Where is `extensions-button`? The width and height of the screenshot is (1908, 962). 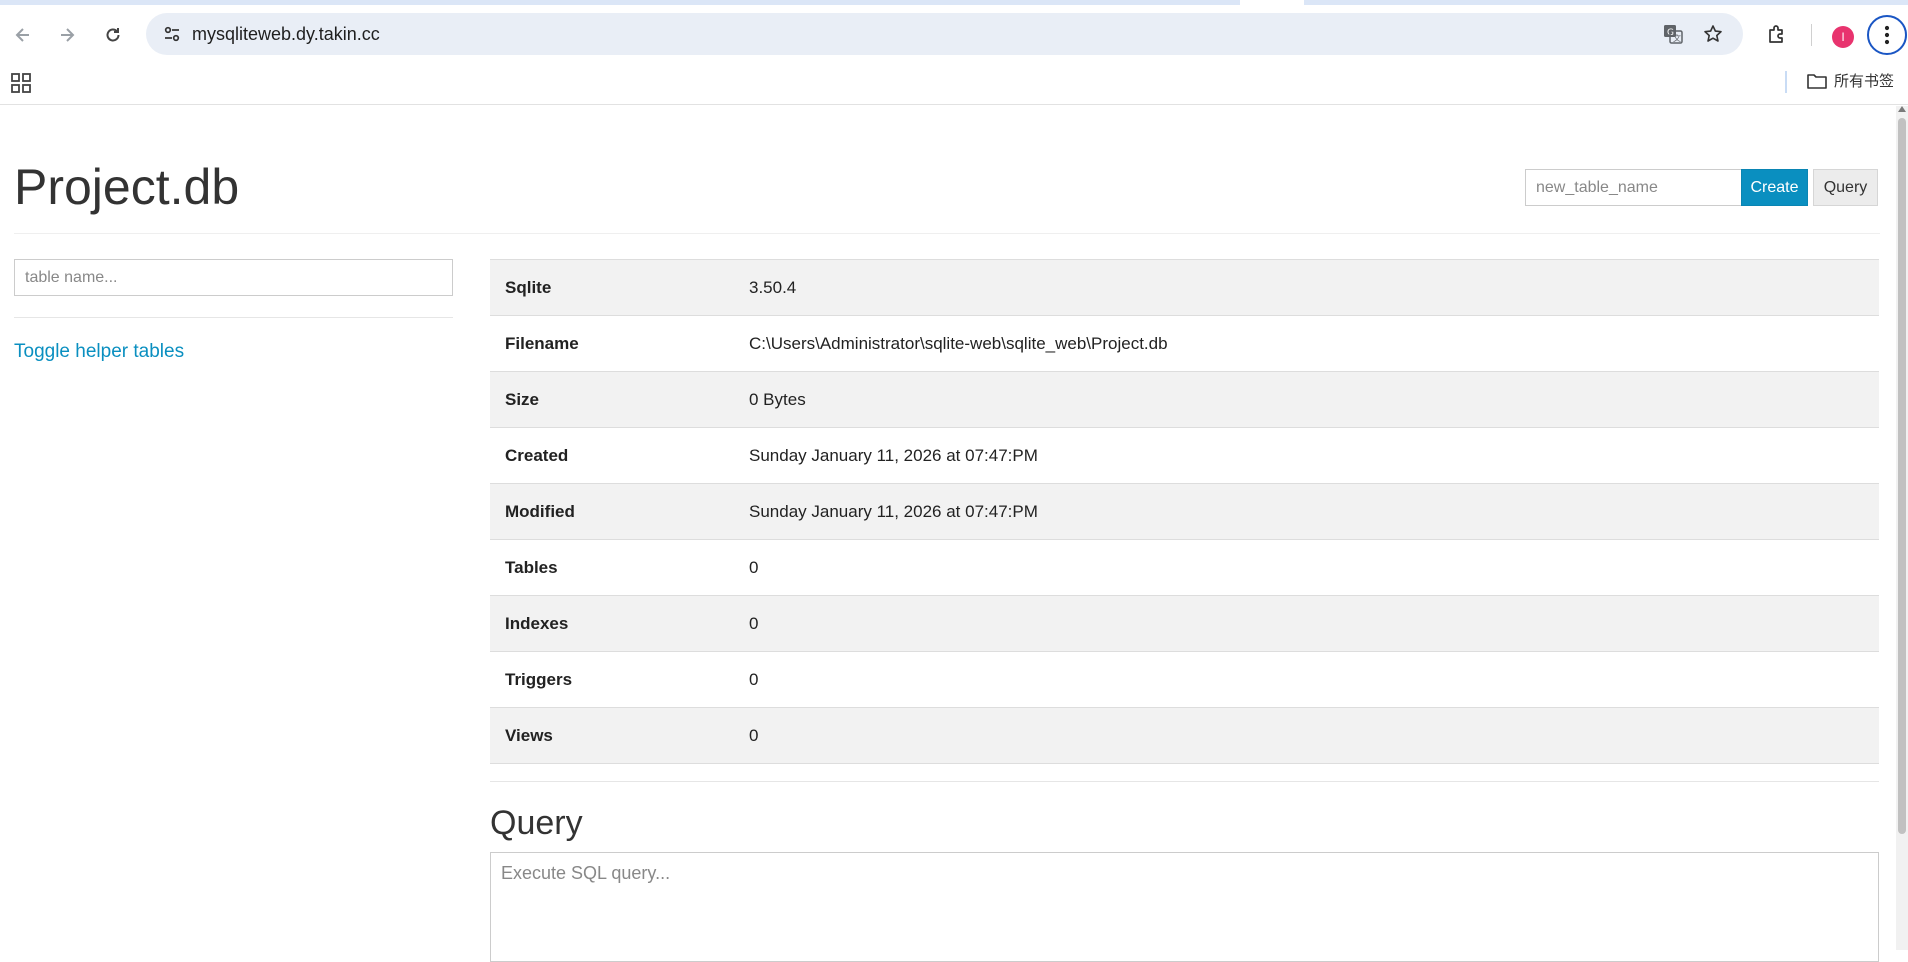 extensions-button is located at coordinates (1777, 35).